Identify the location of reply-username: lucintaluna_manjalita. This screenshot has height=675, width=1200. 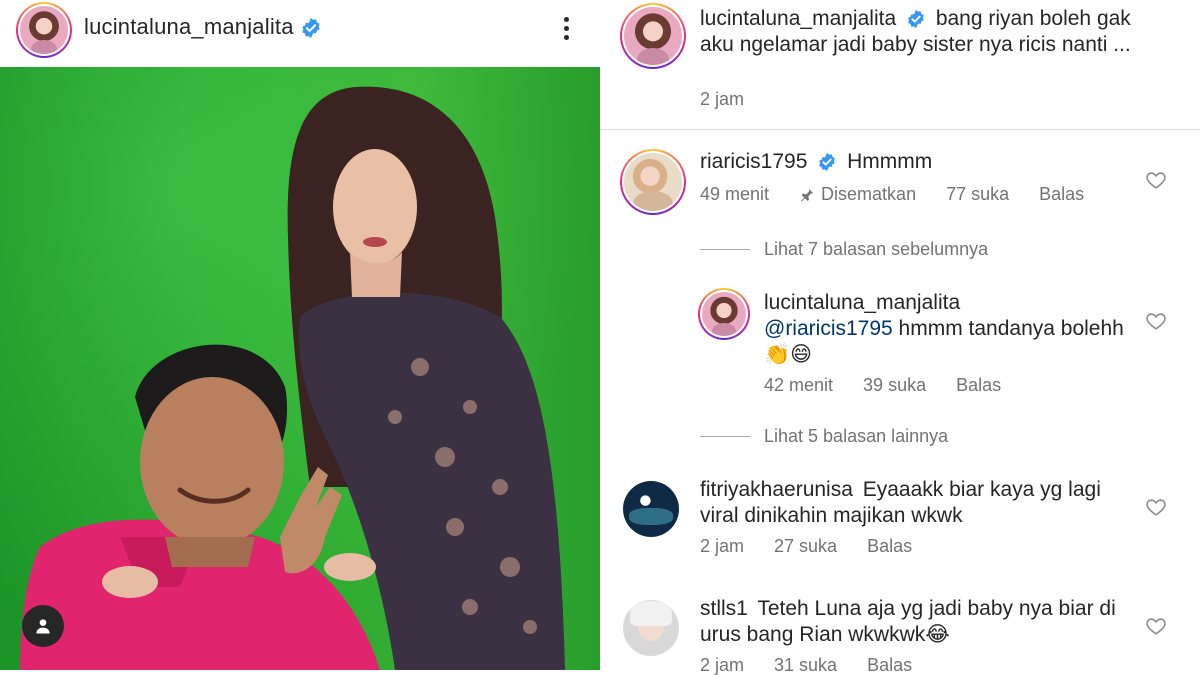
(949, 303).